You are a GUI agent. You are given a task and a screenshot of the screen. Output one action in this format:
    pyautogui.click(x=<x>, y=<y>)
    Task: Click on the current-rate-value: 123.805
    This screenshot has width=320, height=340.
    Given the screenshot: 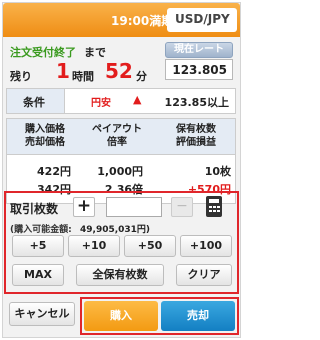 What is the action you would take?
    pyautogui.click(x=199, y=70)
    